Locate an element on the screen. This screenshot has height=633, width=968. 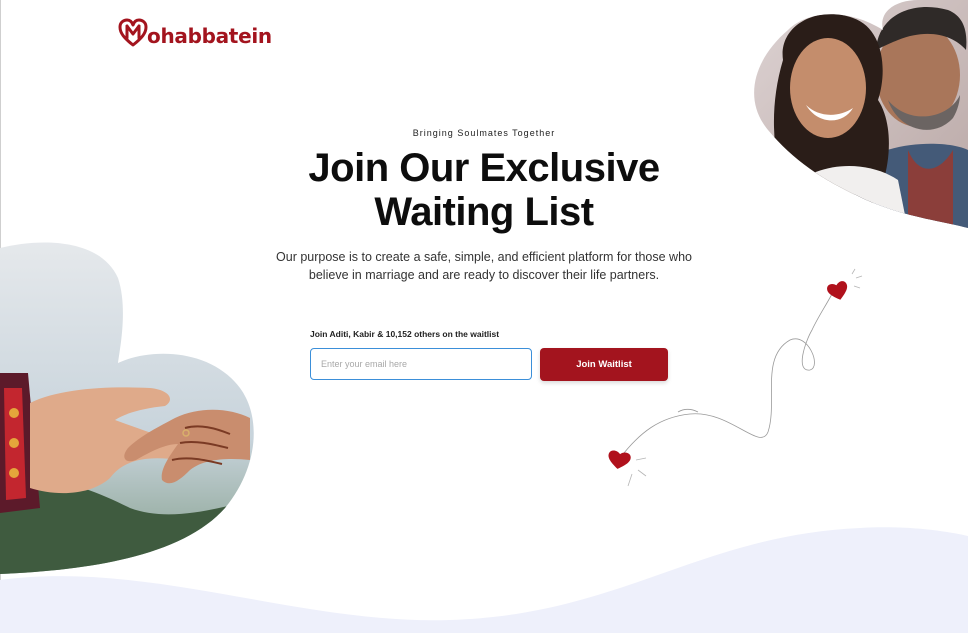
join-waitlist-button: Join Waitlist is located at coordinates (604, 364).